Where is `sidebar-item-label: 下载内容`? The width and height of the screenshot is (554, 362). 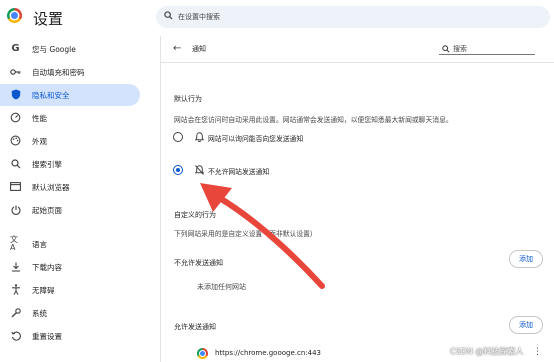
sidebar-item-label: 下载内容 is located at coordinates (47, 267).